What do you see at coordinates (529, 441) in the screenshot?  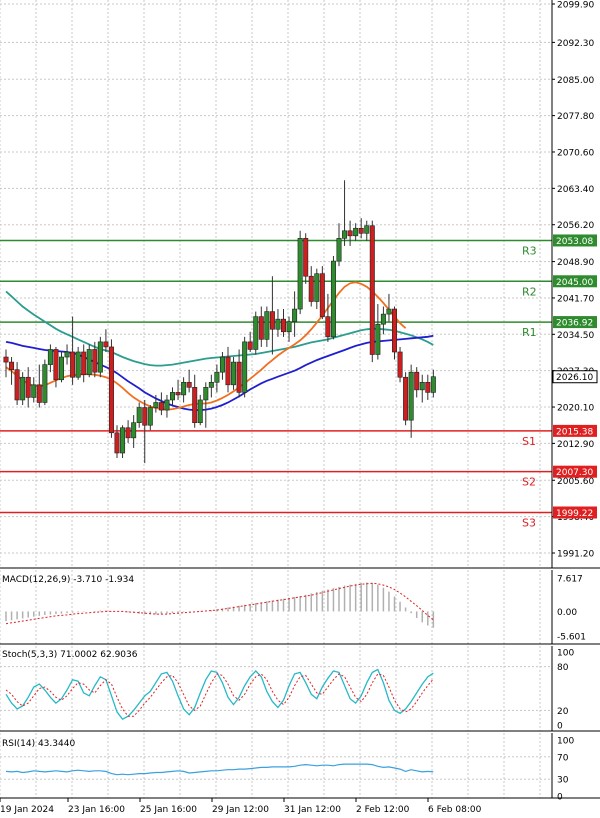 I see `level-name-label: S1` at bounding box center [529, 441].